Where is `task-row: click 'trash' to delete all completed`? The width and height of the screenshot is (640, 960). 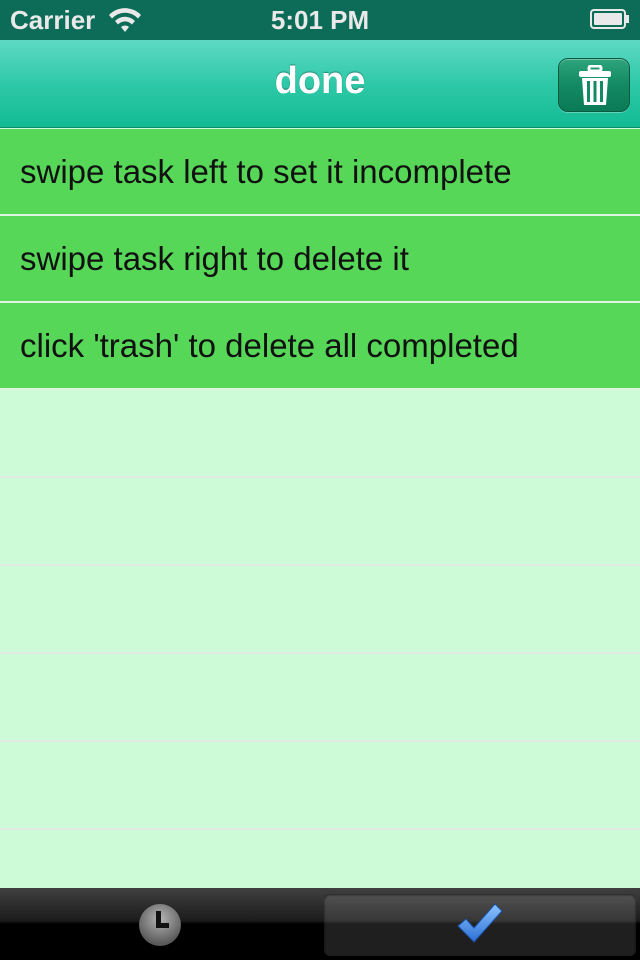
task-row: click 'trash' to delete all completed is located at coordinates (320, 346).